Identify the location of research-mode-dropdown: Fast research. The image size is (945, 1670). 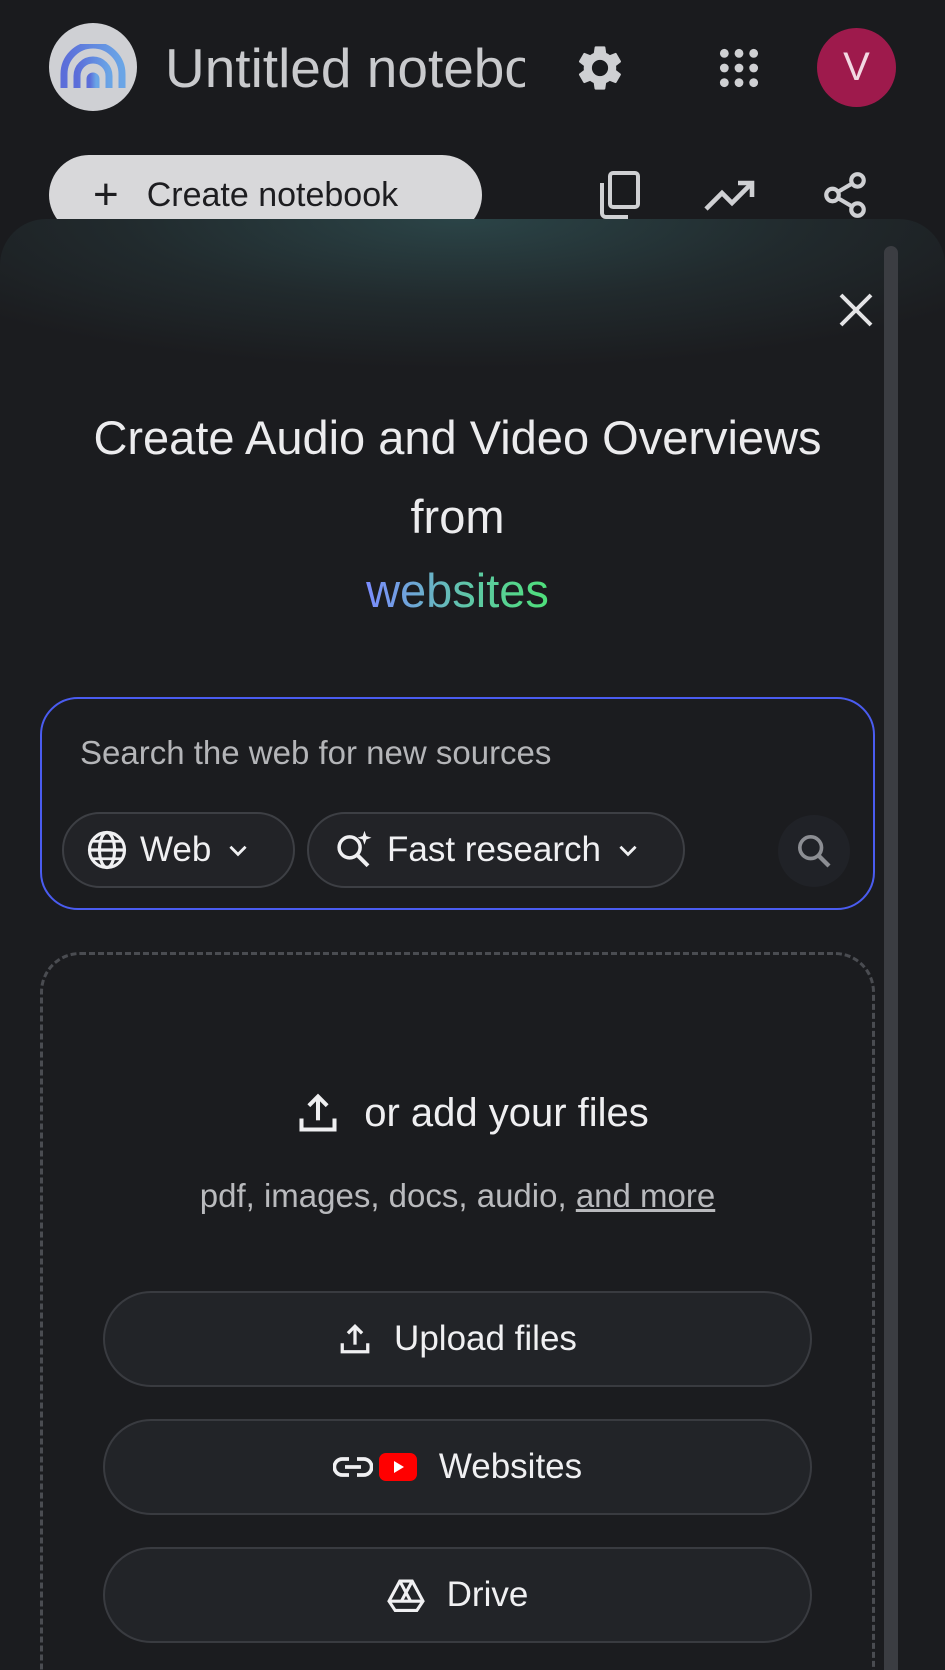
(496, 850).